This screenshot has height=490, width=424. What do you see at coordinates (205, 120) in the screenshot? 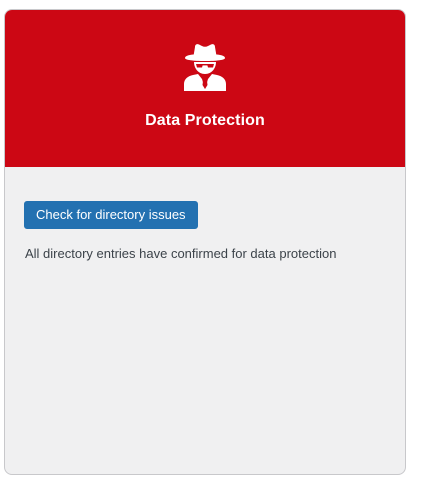
I see `card-title: Data Protection` at bounding box center [205, 120].